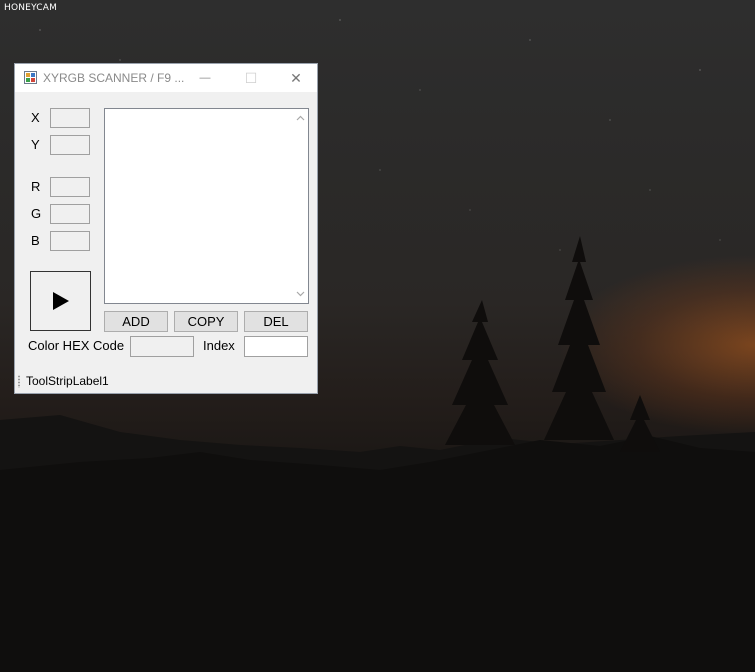 Image resolution: width=755 pixels, height=672 pixels. I want to click on minimize-button: —, so click(205, 78).